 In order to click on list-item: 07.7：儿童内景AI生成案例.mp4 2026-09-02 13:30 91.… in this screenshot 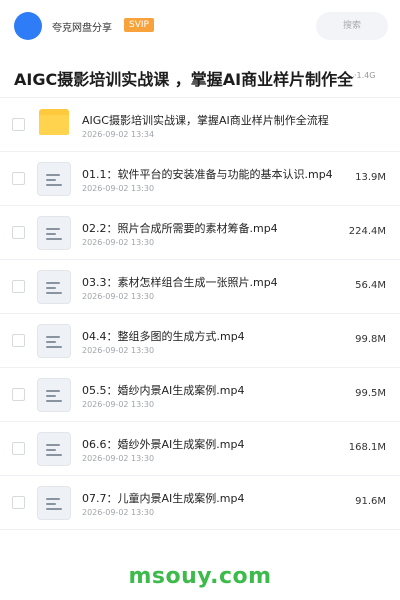, I will do `click(200, 503)`.